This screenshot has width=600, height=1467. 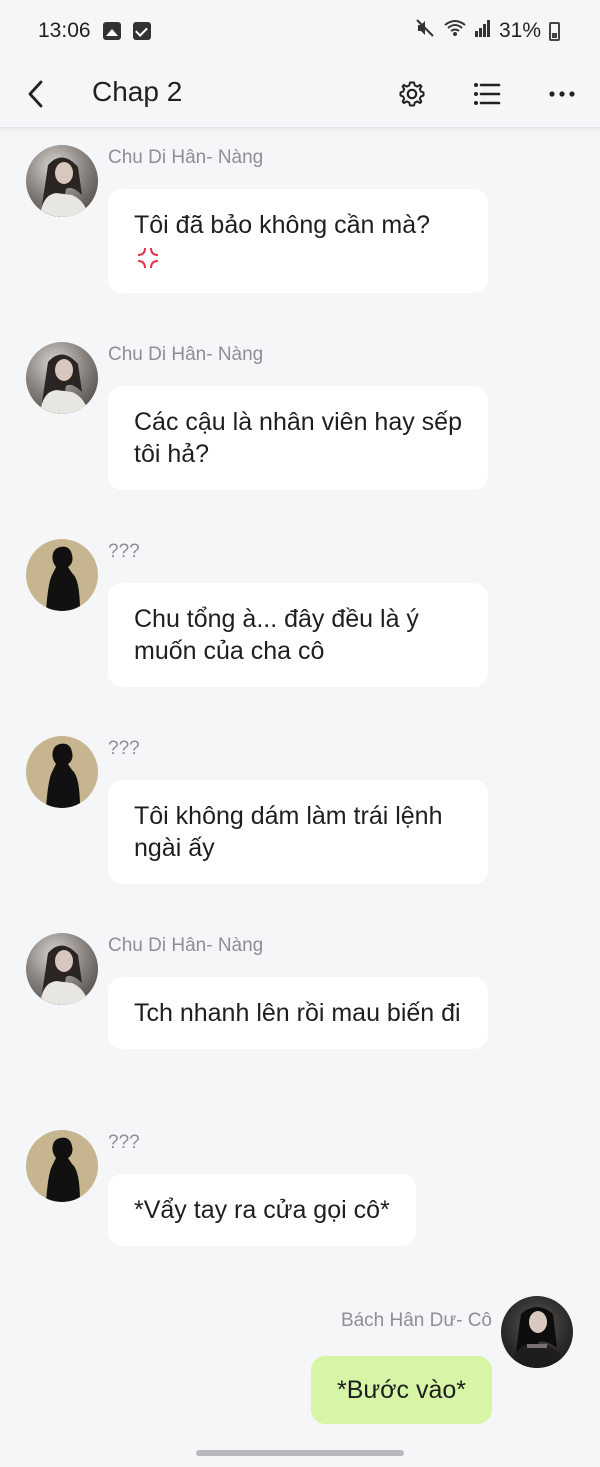 I want to click on message-bubble: Tch nhanh lên rồi mau biến đi, so click(x=298, y=1013).